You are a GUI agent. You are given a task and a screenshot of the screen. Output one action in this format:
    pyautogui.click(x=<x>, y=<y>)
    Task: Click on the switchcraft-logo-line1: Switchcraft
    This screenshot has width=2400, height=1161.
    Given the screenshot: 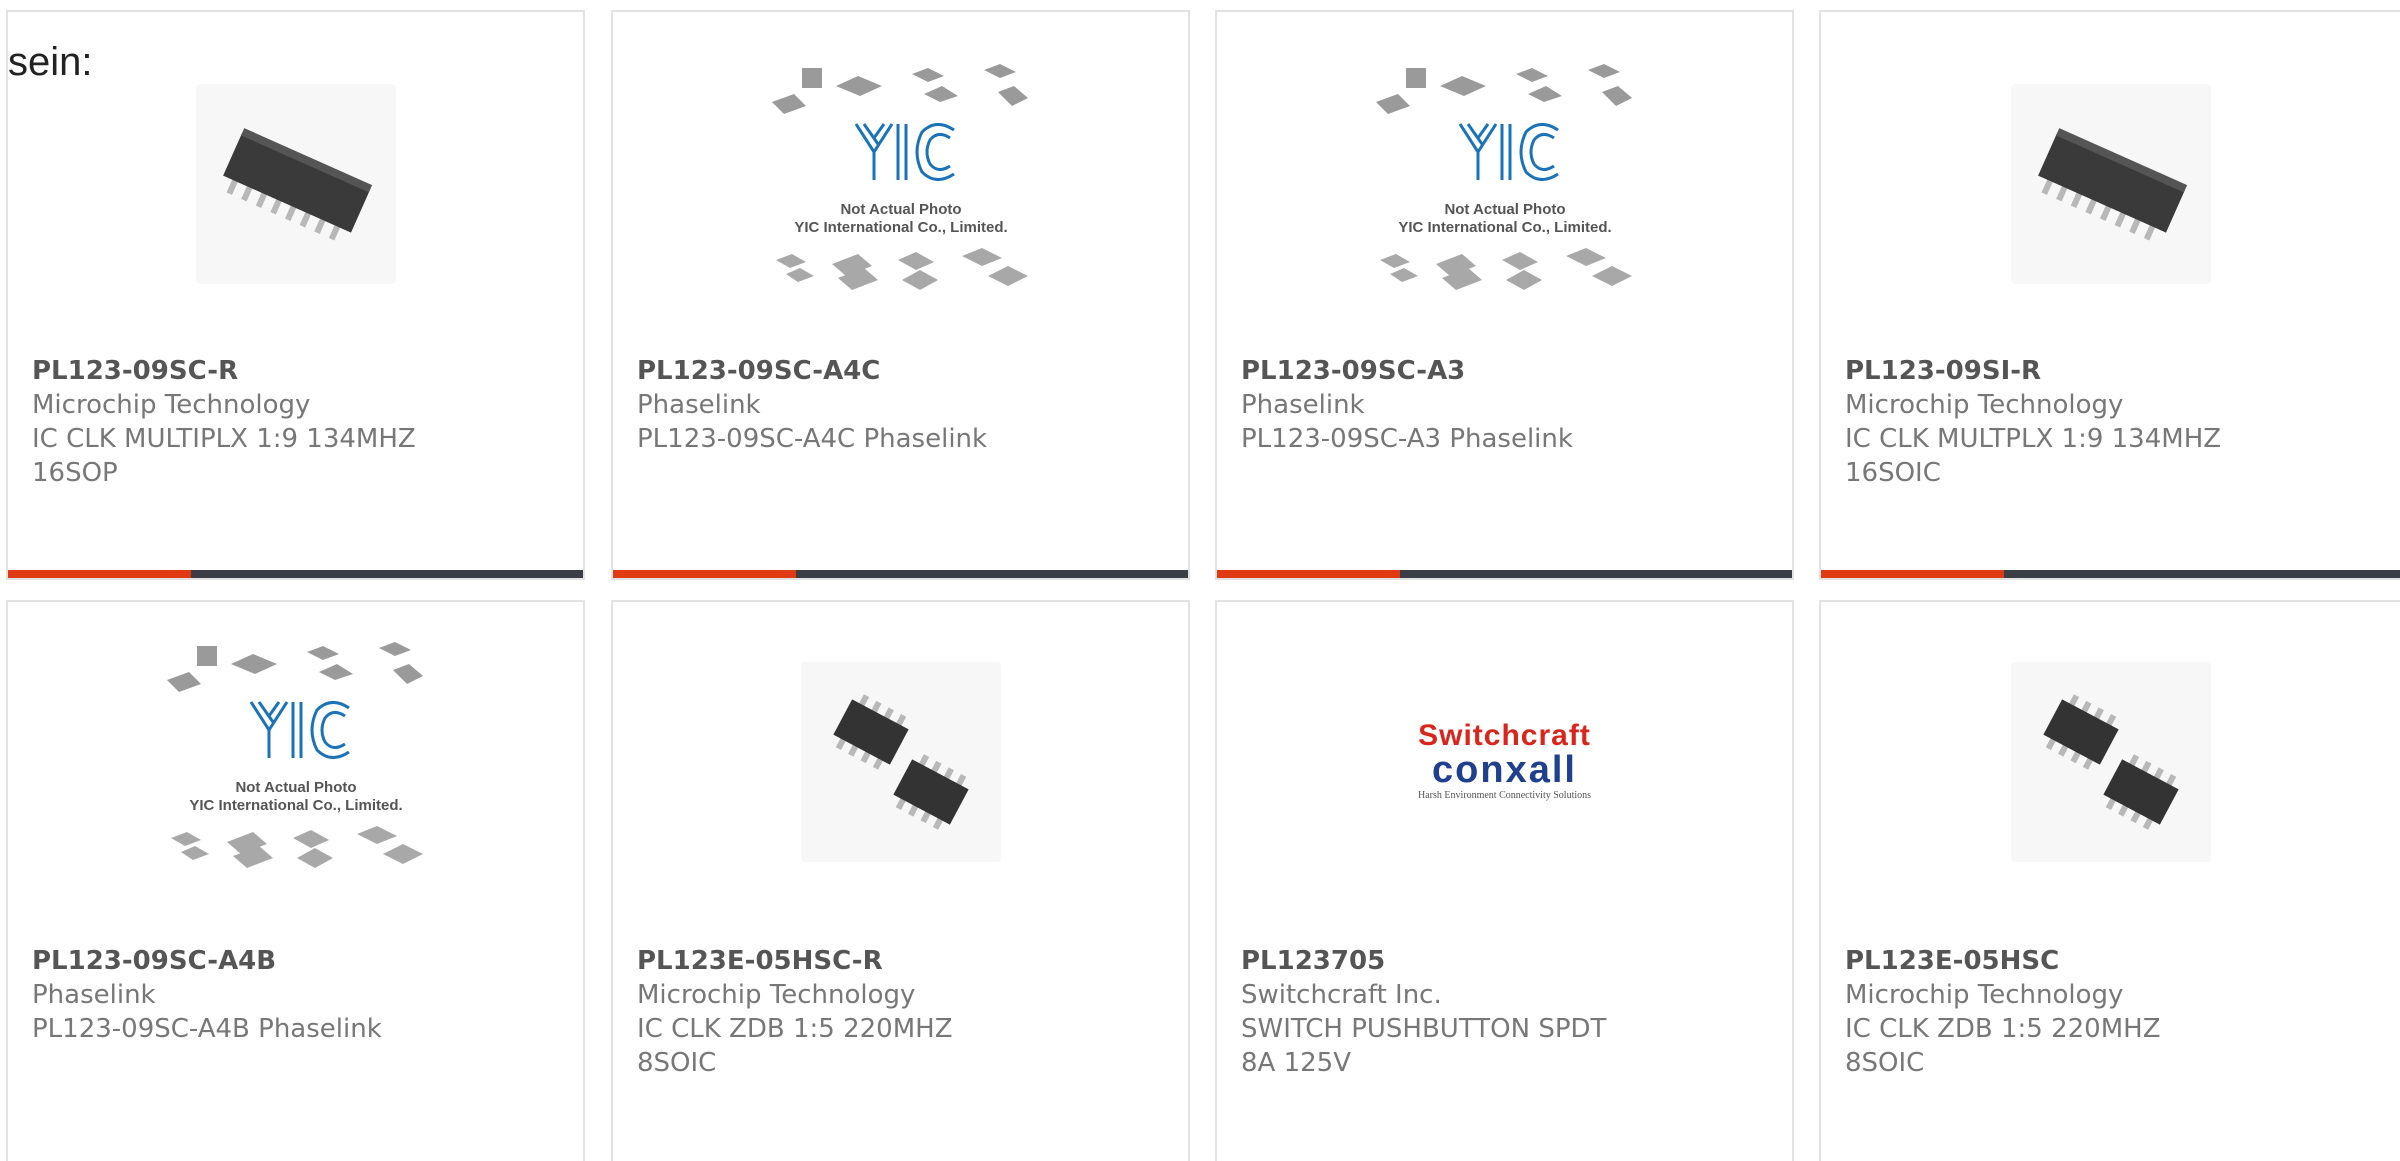 What is the action you would take?
    pyautogui.click(x=1504, y=735)
    